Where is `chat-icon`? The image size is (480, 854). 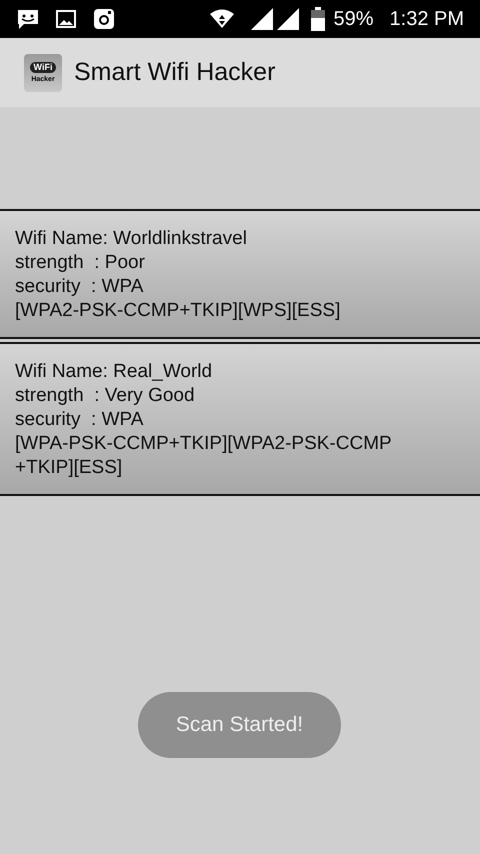
chat-icon is located at coordinates (28, 19).